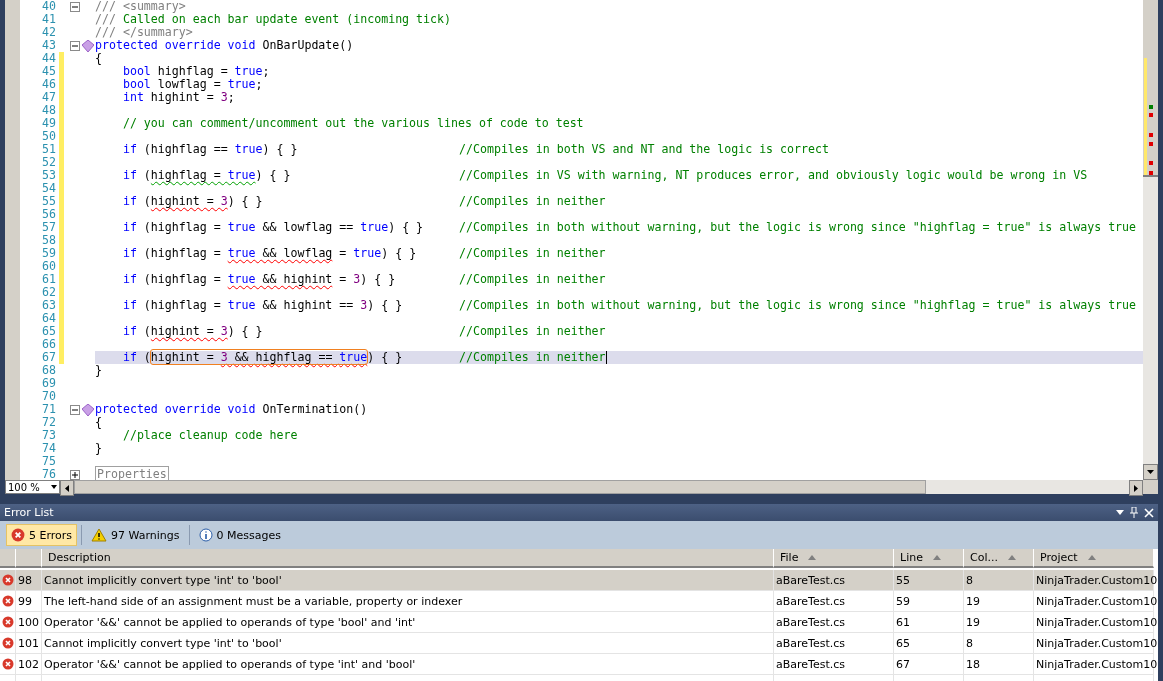 This screenshot has height=681, width=1163. What do you see at coordinates (48, 123) in the screenshot?
I see `line-number: 49` at bounding box center [48, 123].